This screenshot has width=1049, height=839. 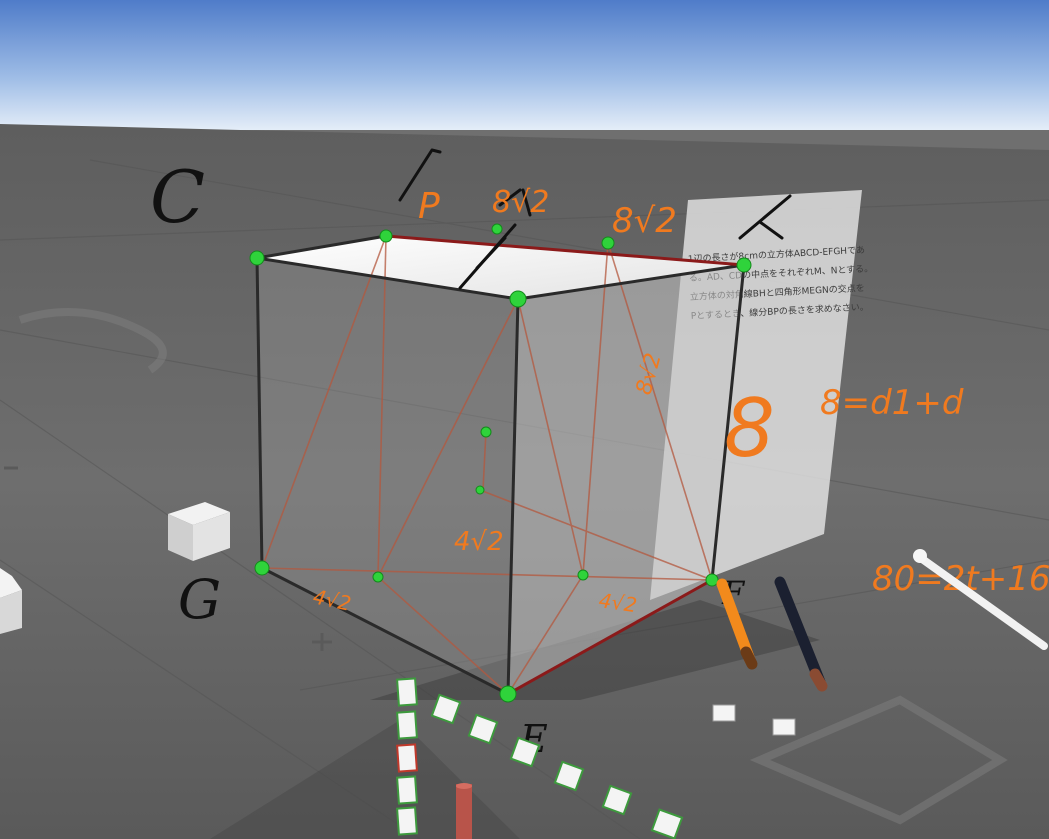 What do you see at coordinates (257, 258) in the screenshot?
I see `vertex-A` at bounding box center [257, 258].